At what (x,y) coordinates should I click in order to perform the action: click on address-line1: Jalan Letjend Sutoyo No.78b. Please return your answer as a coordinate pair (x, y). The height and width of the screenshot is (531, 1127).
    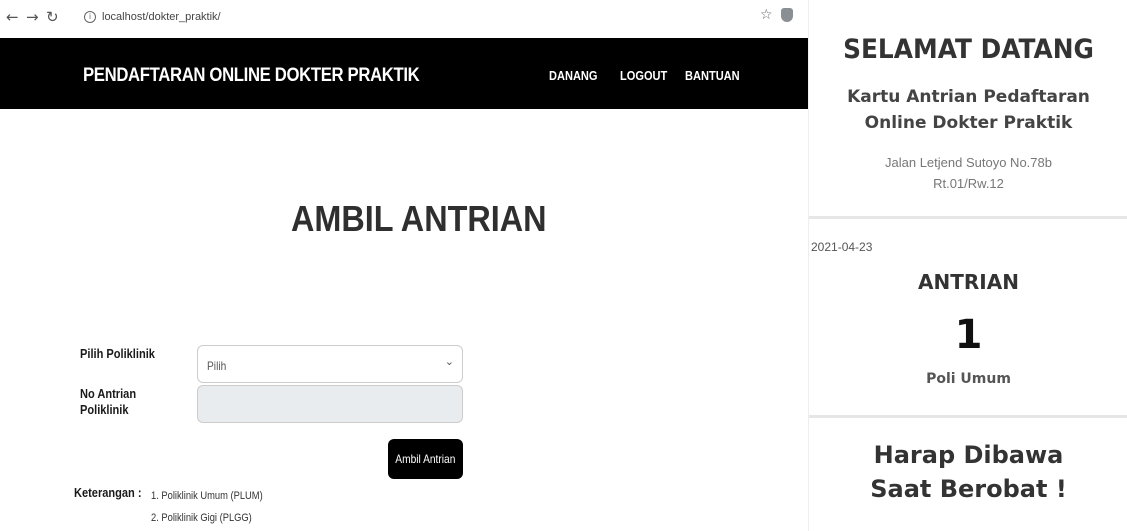
    Looking at the image, I should click on (968, 162).